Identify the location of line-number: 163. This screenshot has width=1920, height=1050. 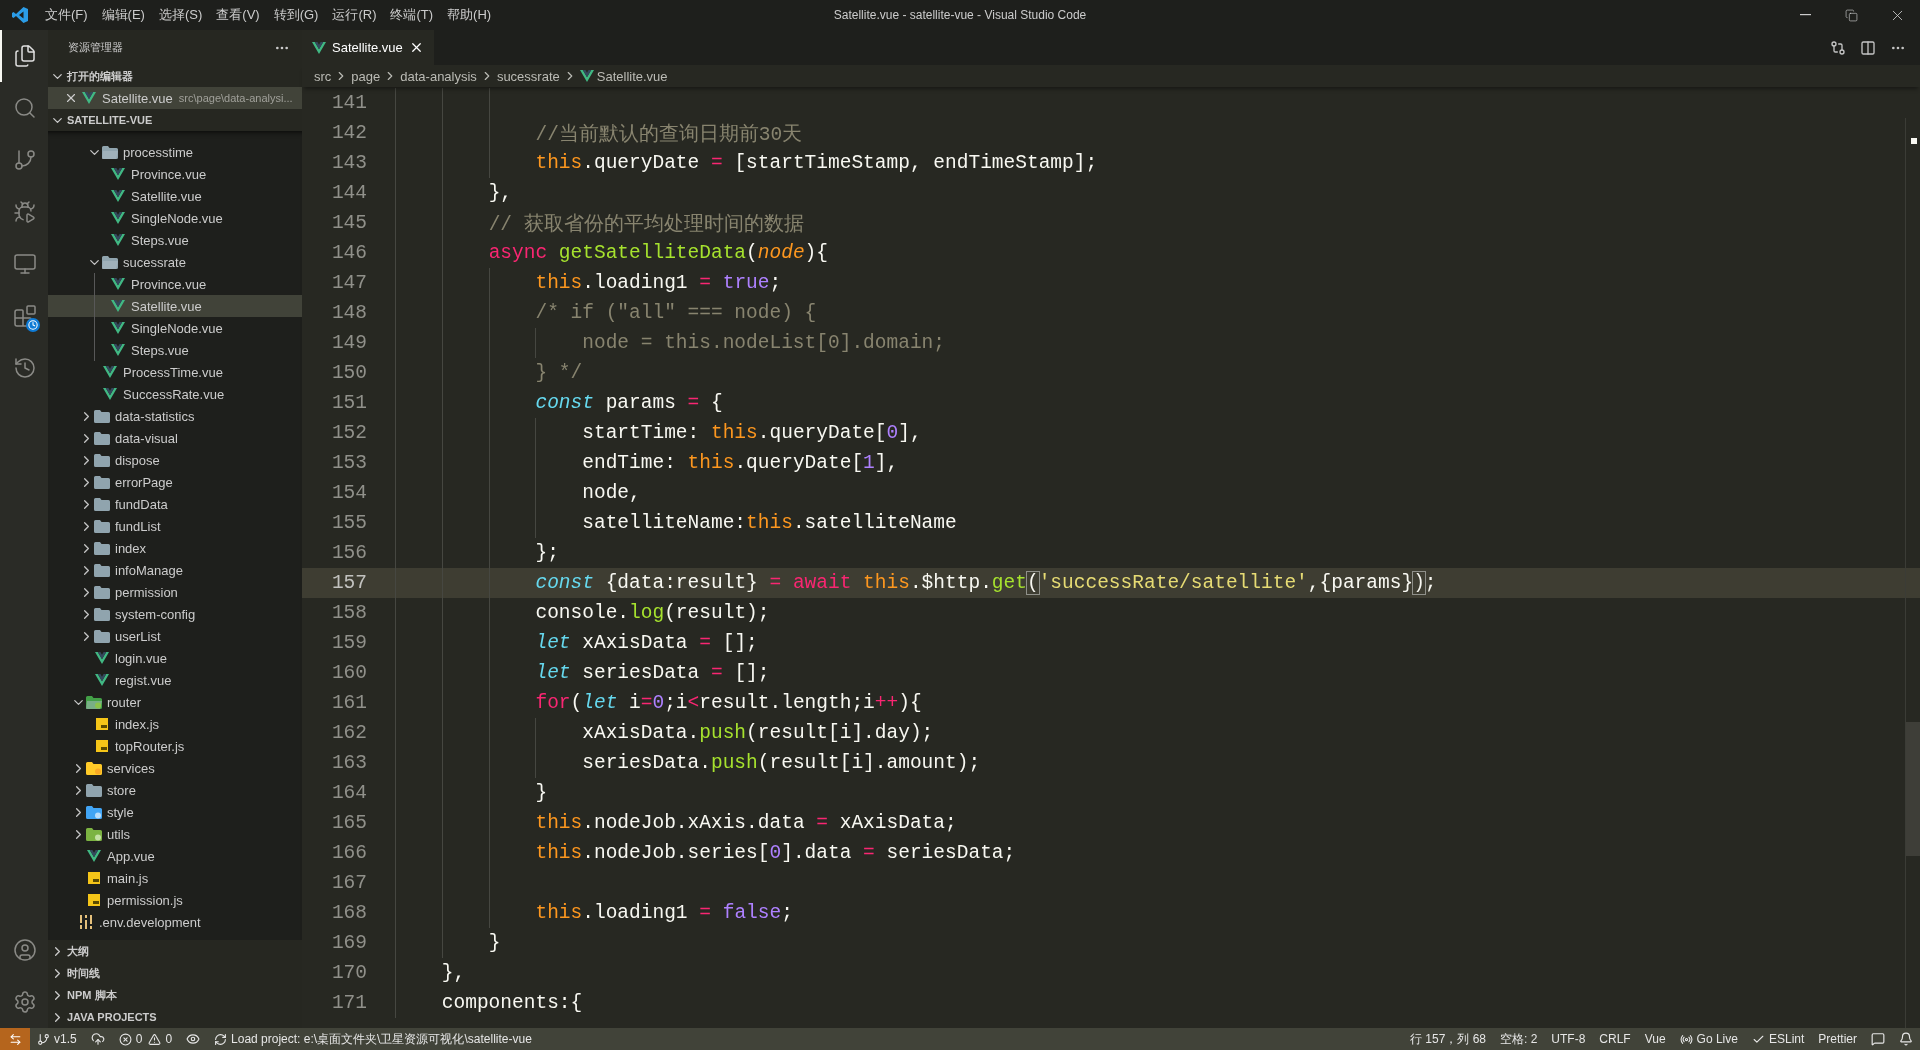
(348, 763).